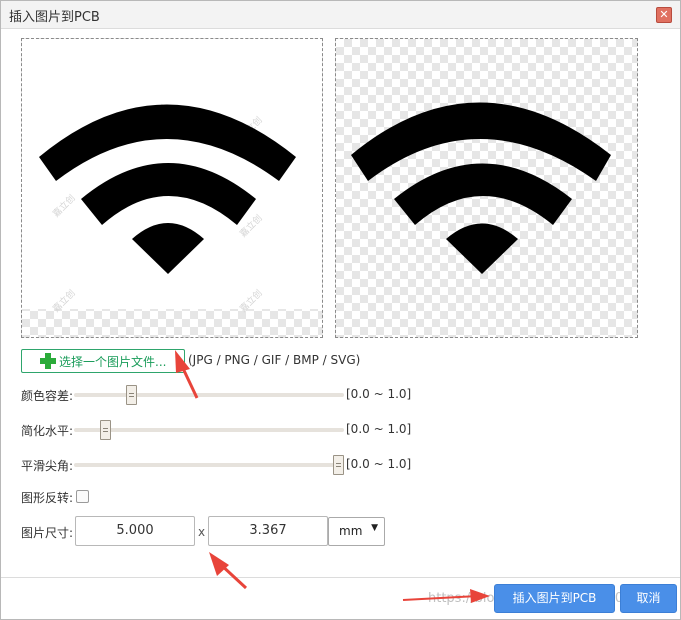  I want to click on unit-select-value: mm, so click(351, 531).